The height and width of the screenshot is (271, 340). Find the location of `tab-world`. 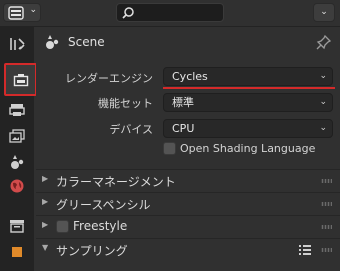

tab-world is located at coordinates (17, 186).